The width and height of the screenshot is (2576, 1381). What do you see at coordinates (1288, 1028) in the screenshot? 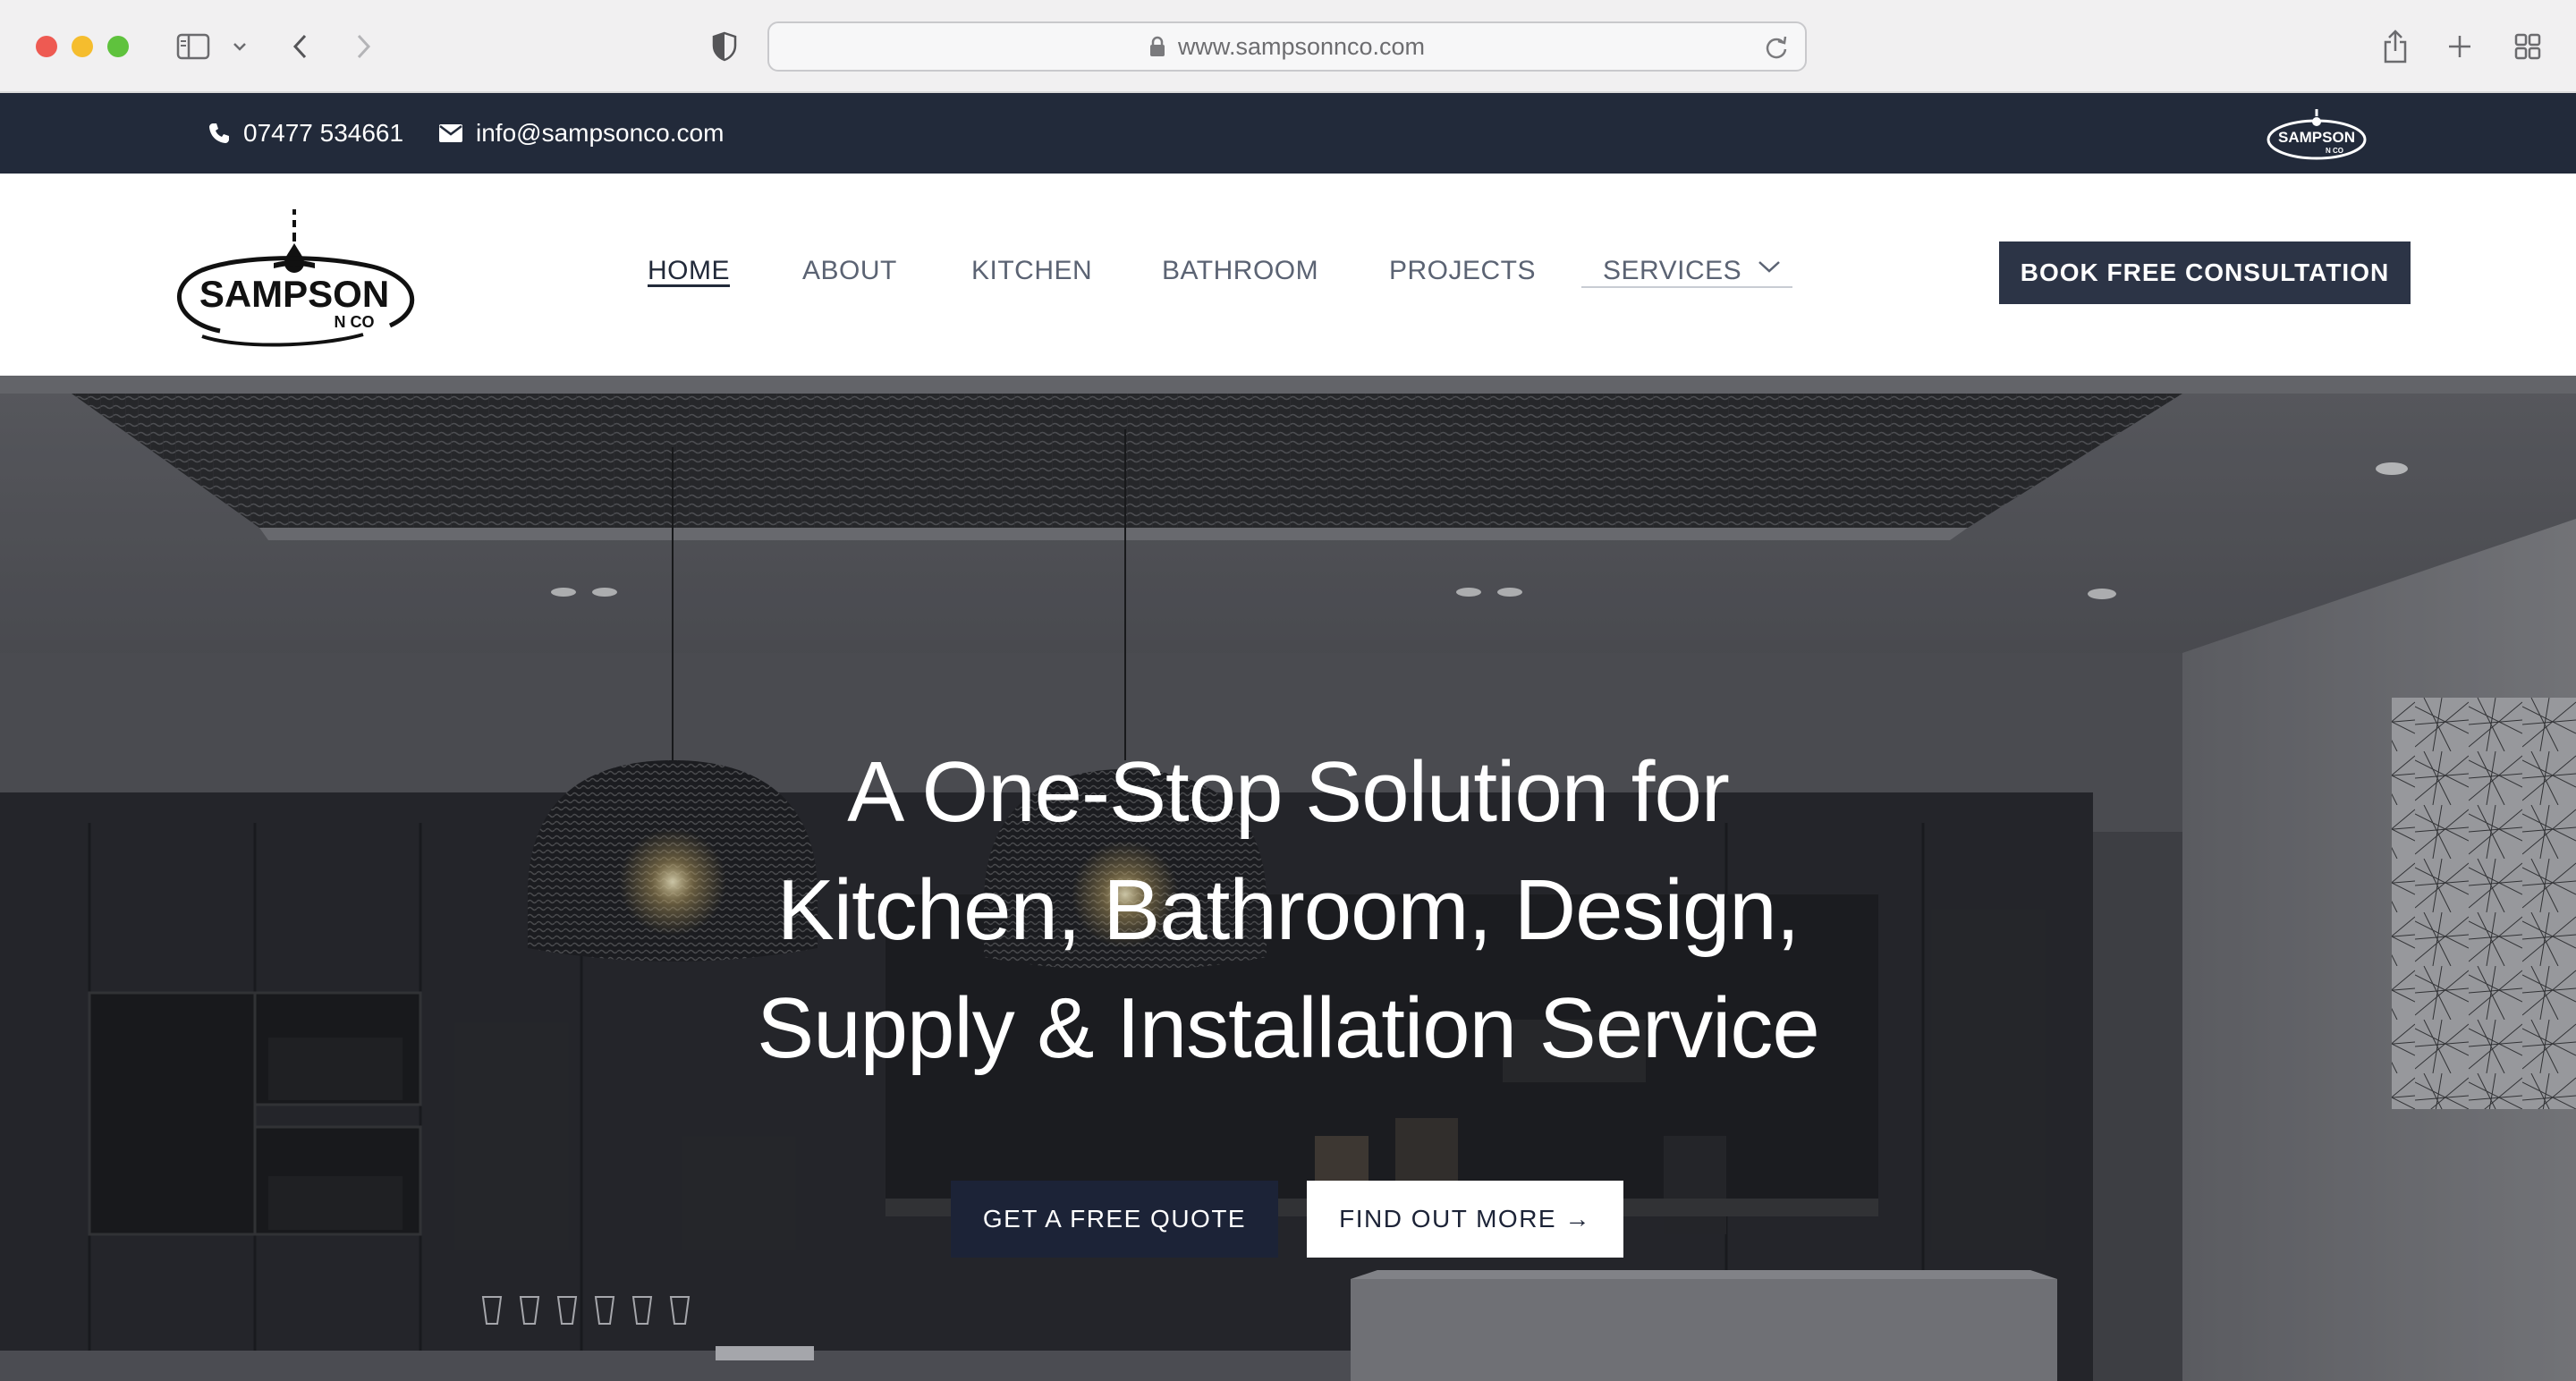
I see `hero-title-line-3: Supply & Installation Service` at bounding box center [1288, 1028].